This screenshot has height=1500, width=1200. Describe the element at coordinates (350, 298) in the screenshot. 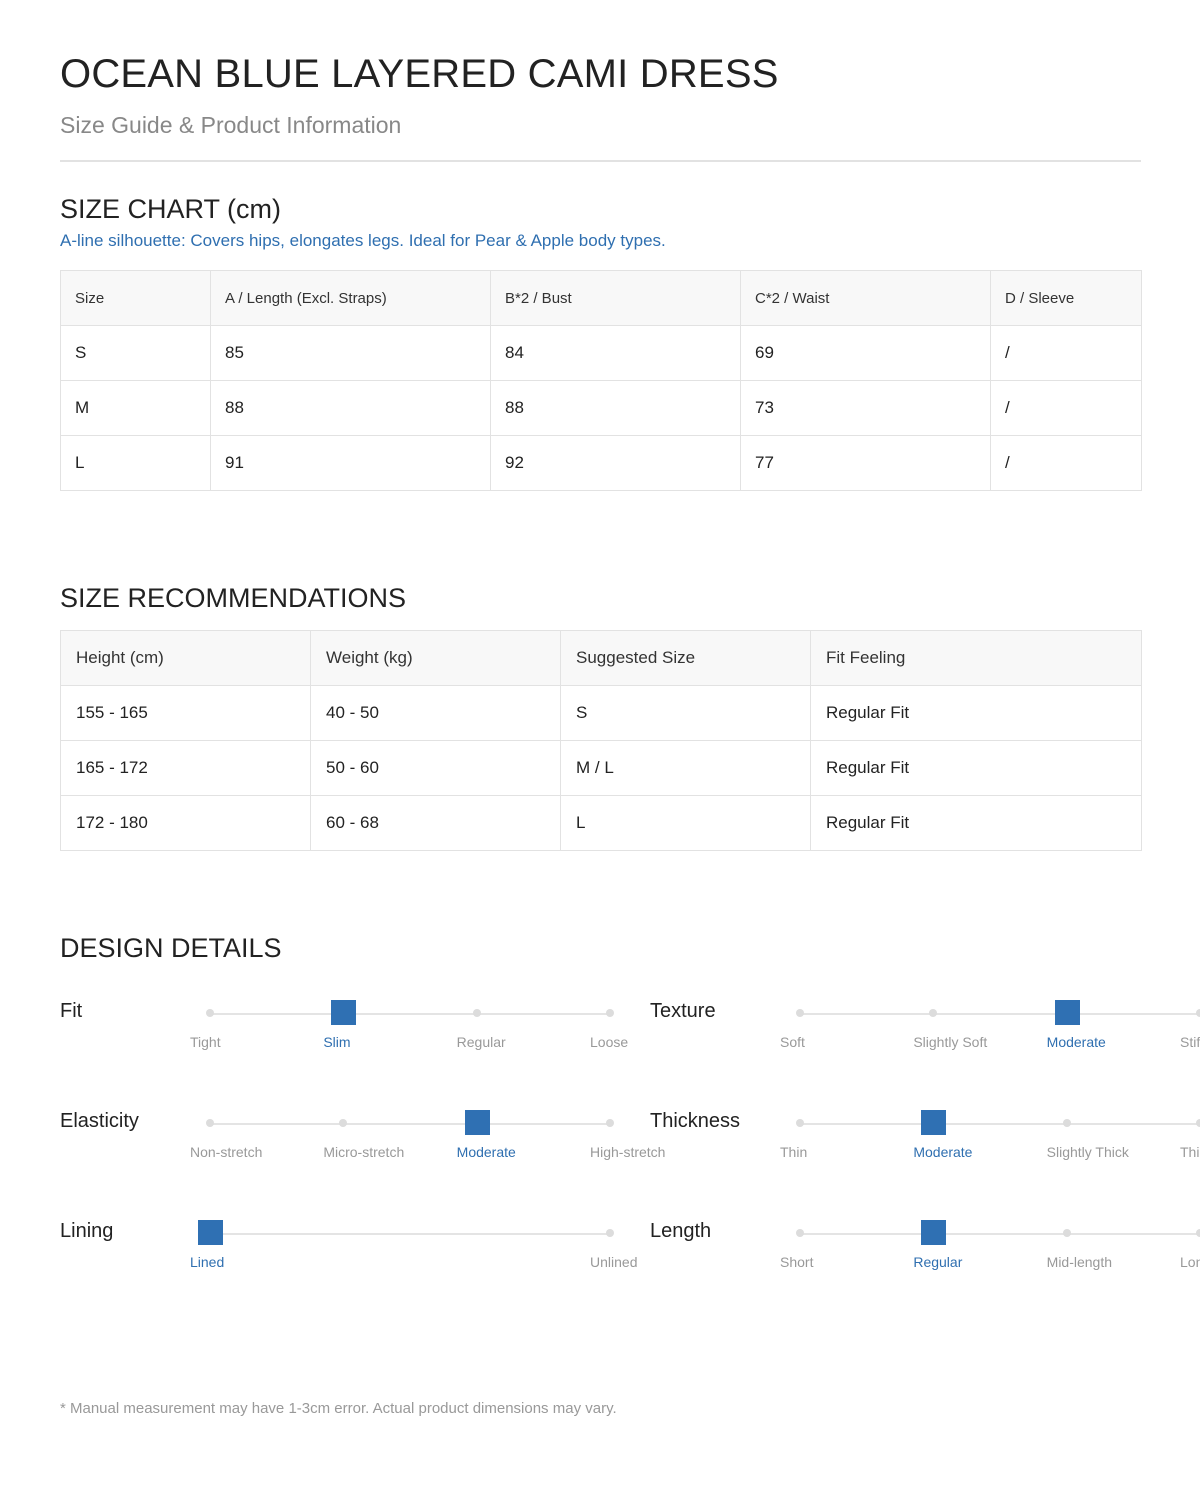

I see `column-header: A / Length (Excl. Straps)` at that location.